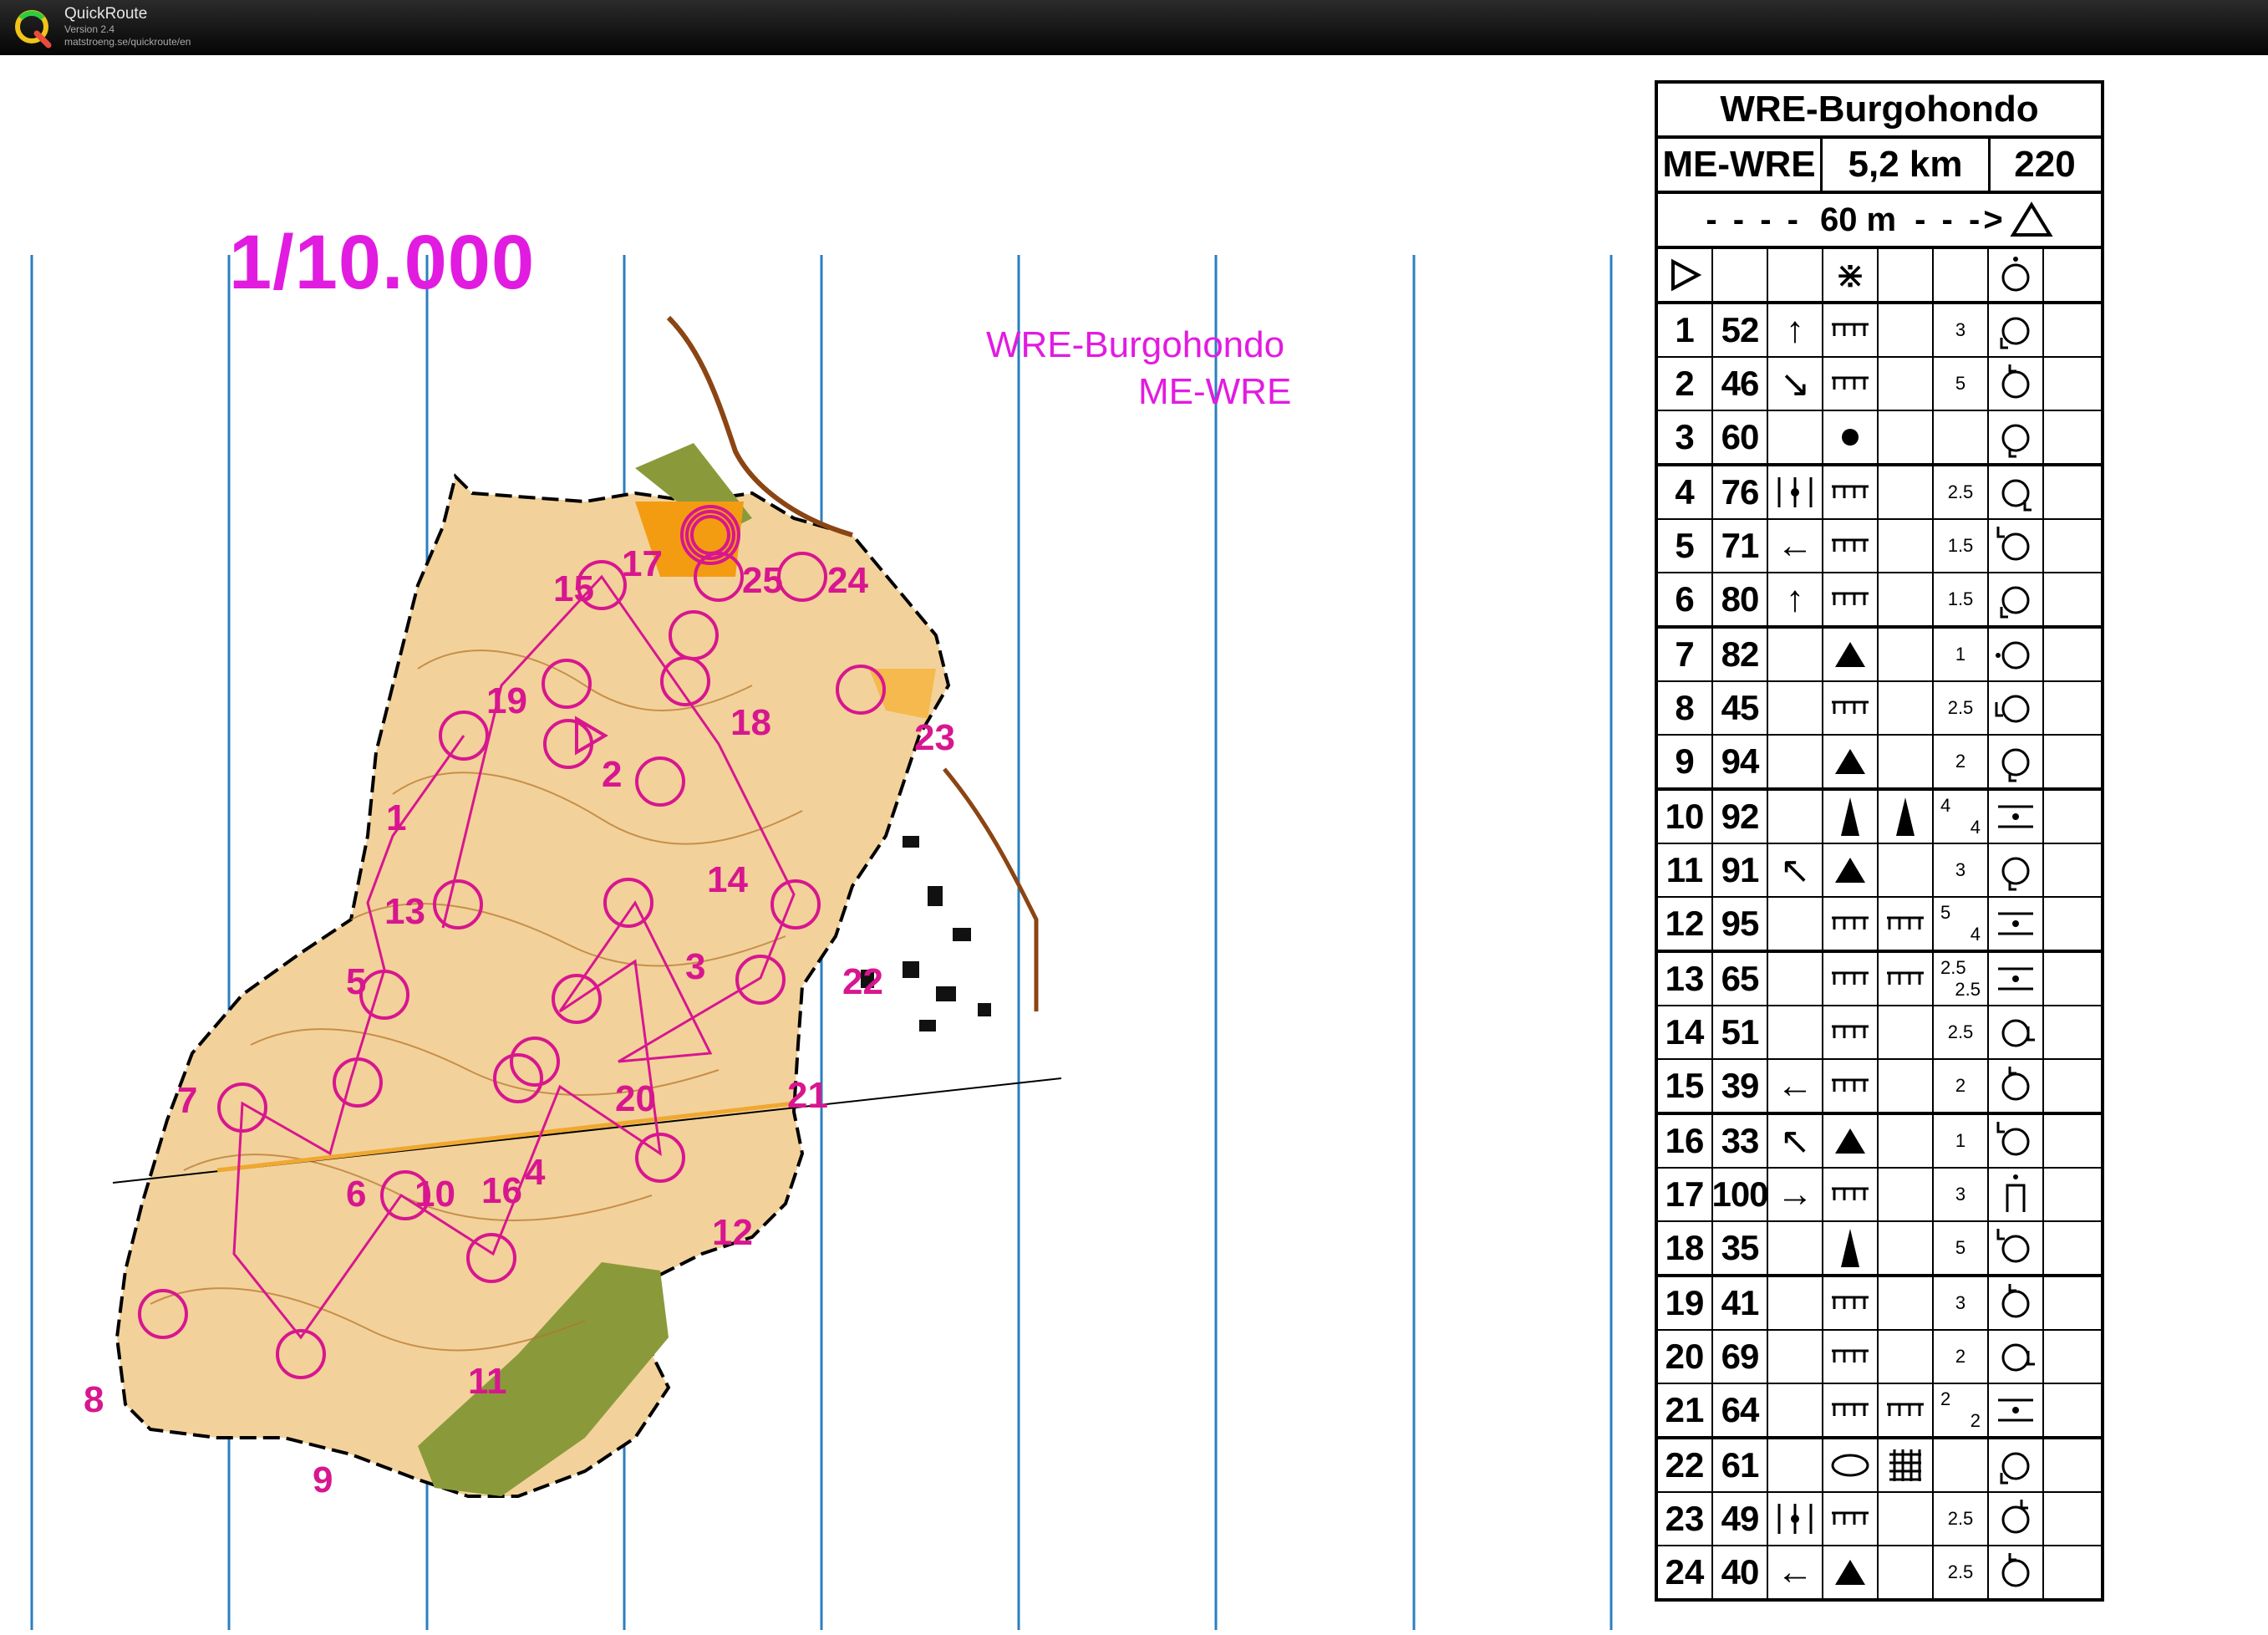 Image resolution: width=2268 pixels, height=1635 pixels. What do you see at coordinates (1879, 1249) in the screenshot?
I see `control-row: 18 35 5` at bounding box center [1879, 1249].